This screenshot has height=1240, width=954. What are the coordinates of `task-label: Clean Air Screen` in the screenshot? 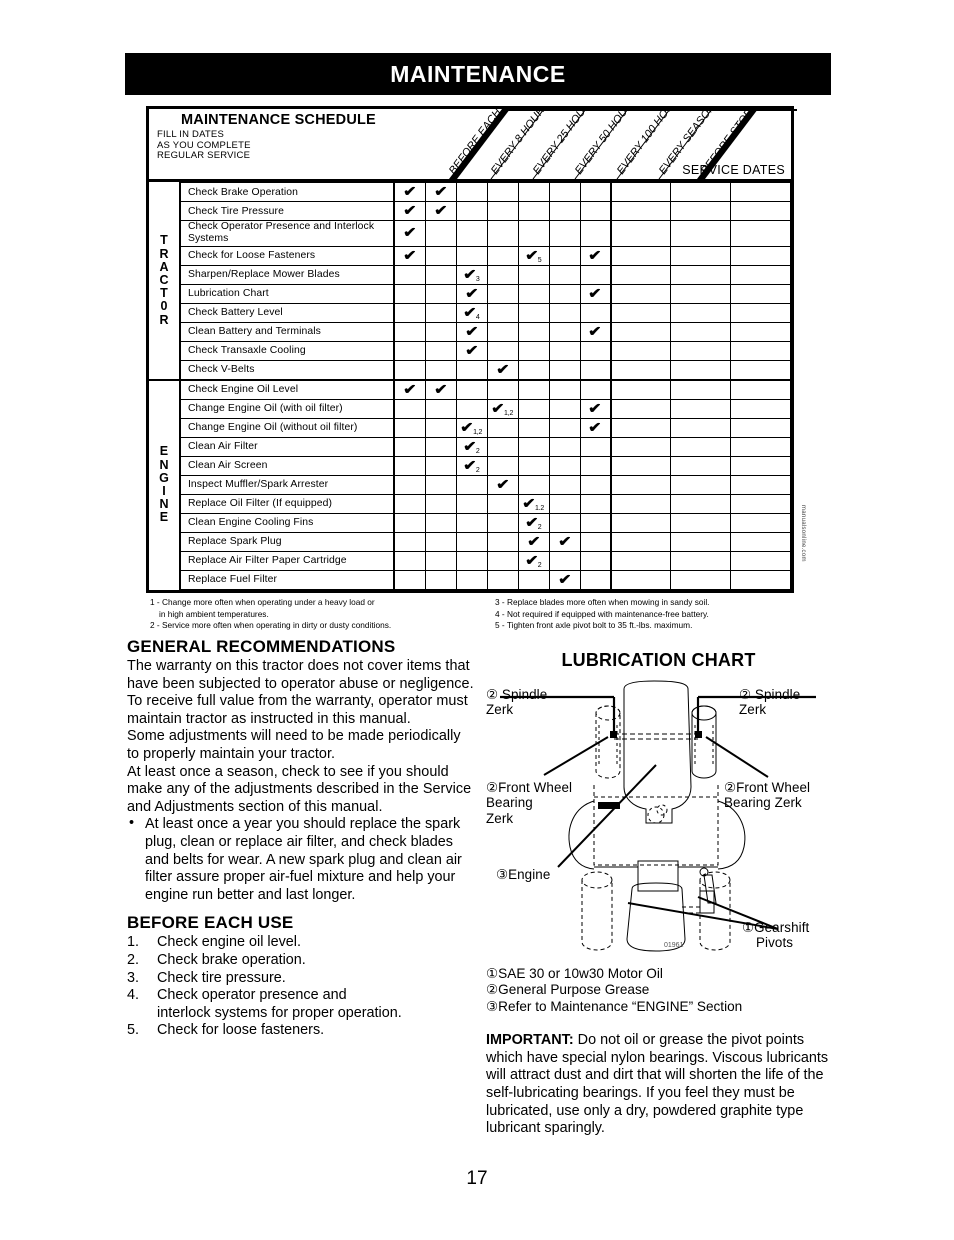 It's located at (287, 465).